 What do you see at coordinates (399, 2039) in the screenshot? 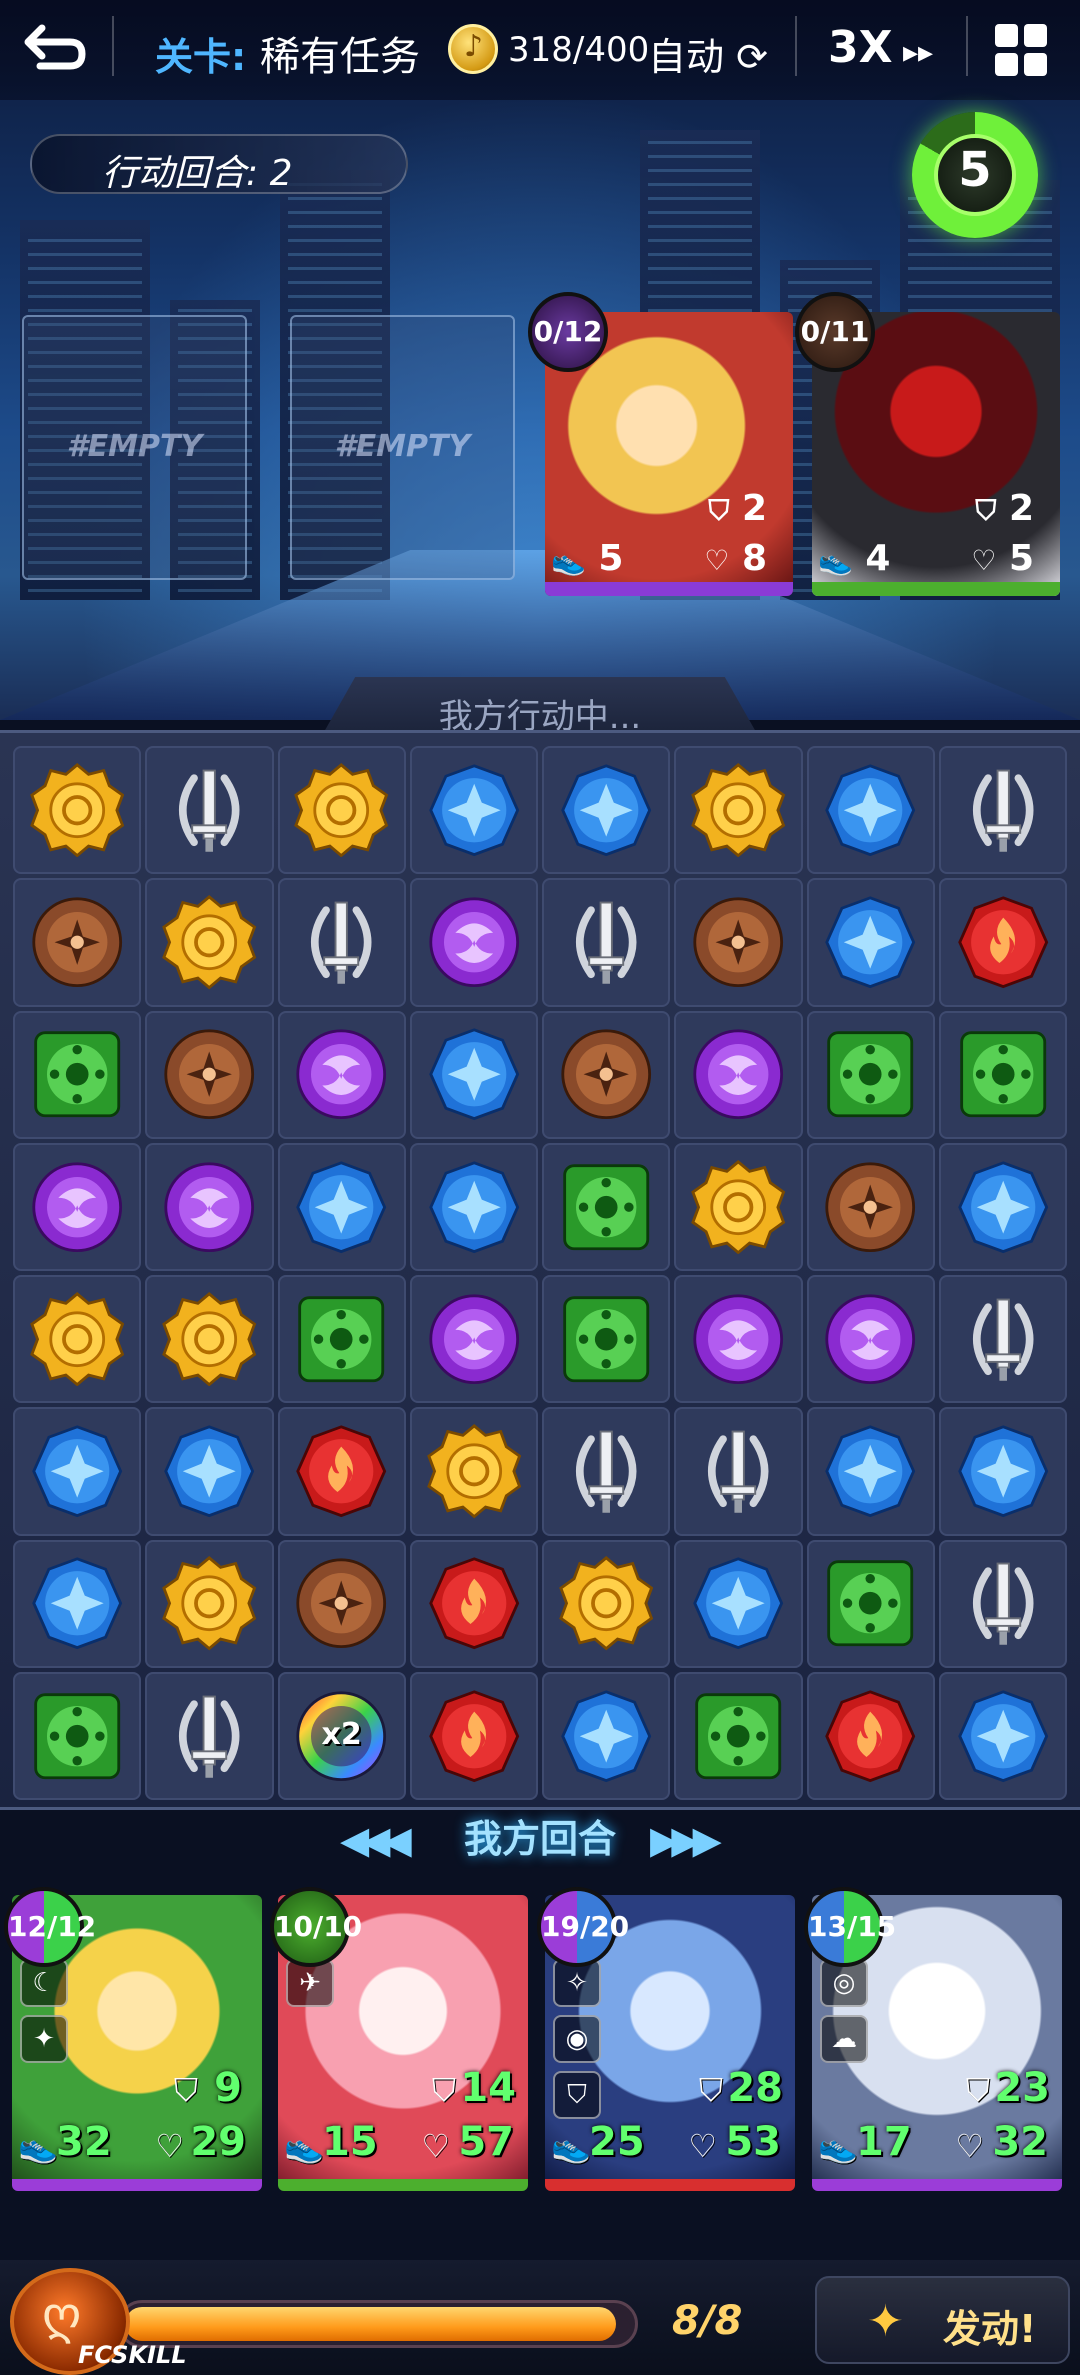
I see `hero-card: ✈ ⛉ 14 👟 15 ♡ 57 10/10` at bounding box center [399, 2039].